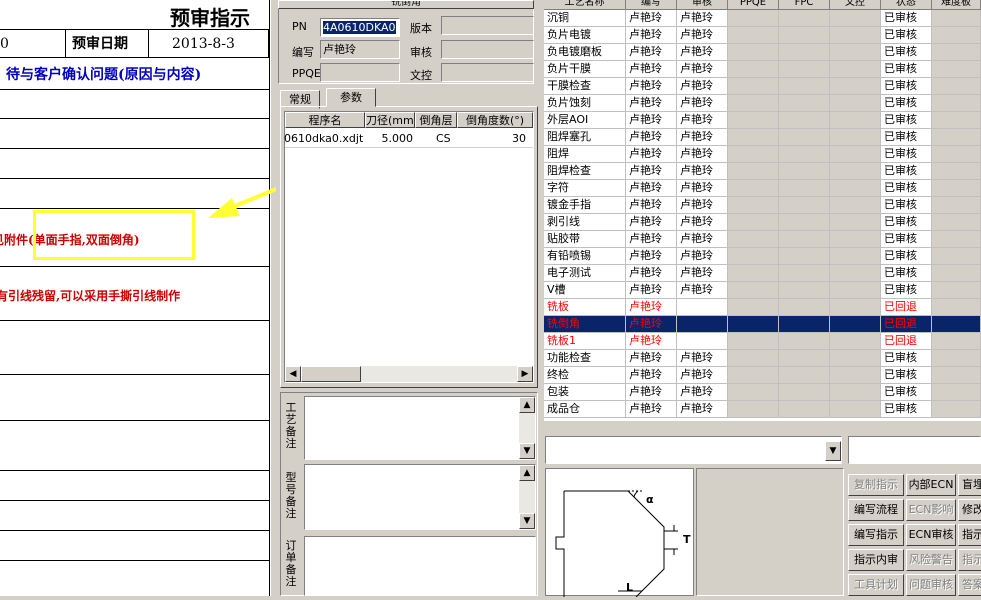 This screenshot has height=600, width=981. Describe the element at coordinates (876, 560) in the screenshot. I see `command-button-9: 指示内审` at that location.